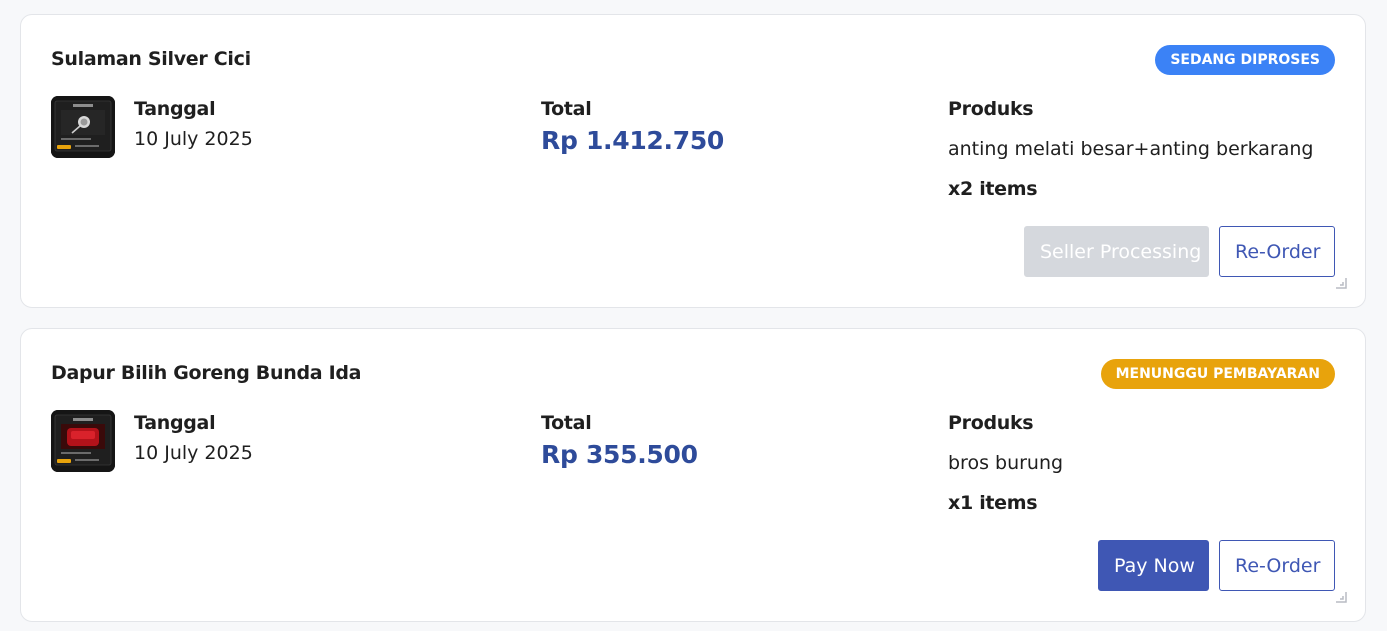 This screenshot has width=1387, height=631. I want to click on product-names: bros burung, so click(1006, 463).